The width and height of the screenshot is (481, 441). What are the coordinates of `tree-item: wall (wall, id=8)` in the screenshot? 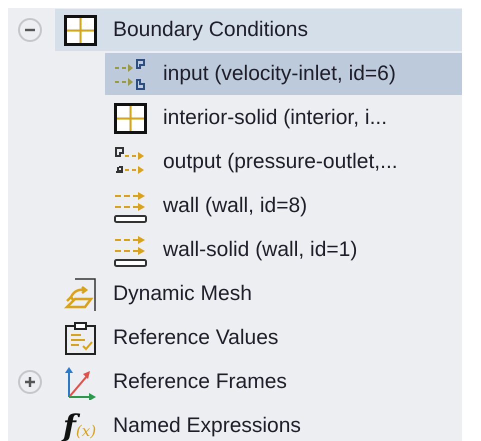 It's located at (283, 206).